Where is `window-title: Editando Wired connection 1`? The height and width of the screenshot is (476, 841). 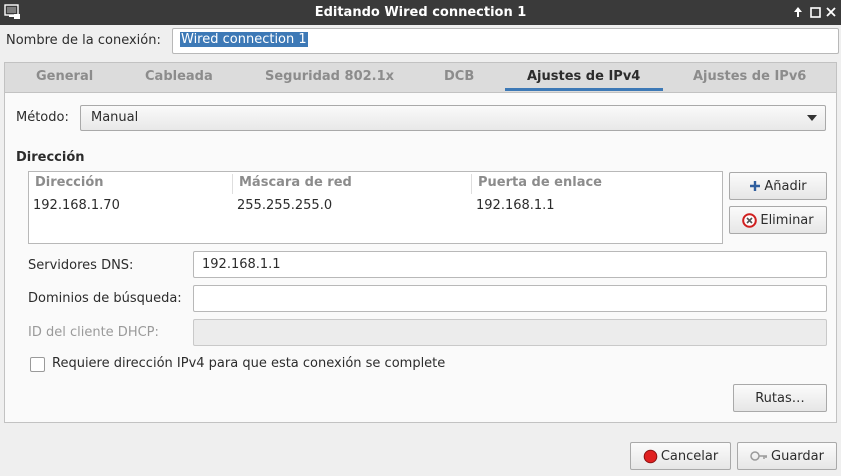
window-title: Editando Wired connection 1 is located at coordinates (420, 12).